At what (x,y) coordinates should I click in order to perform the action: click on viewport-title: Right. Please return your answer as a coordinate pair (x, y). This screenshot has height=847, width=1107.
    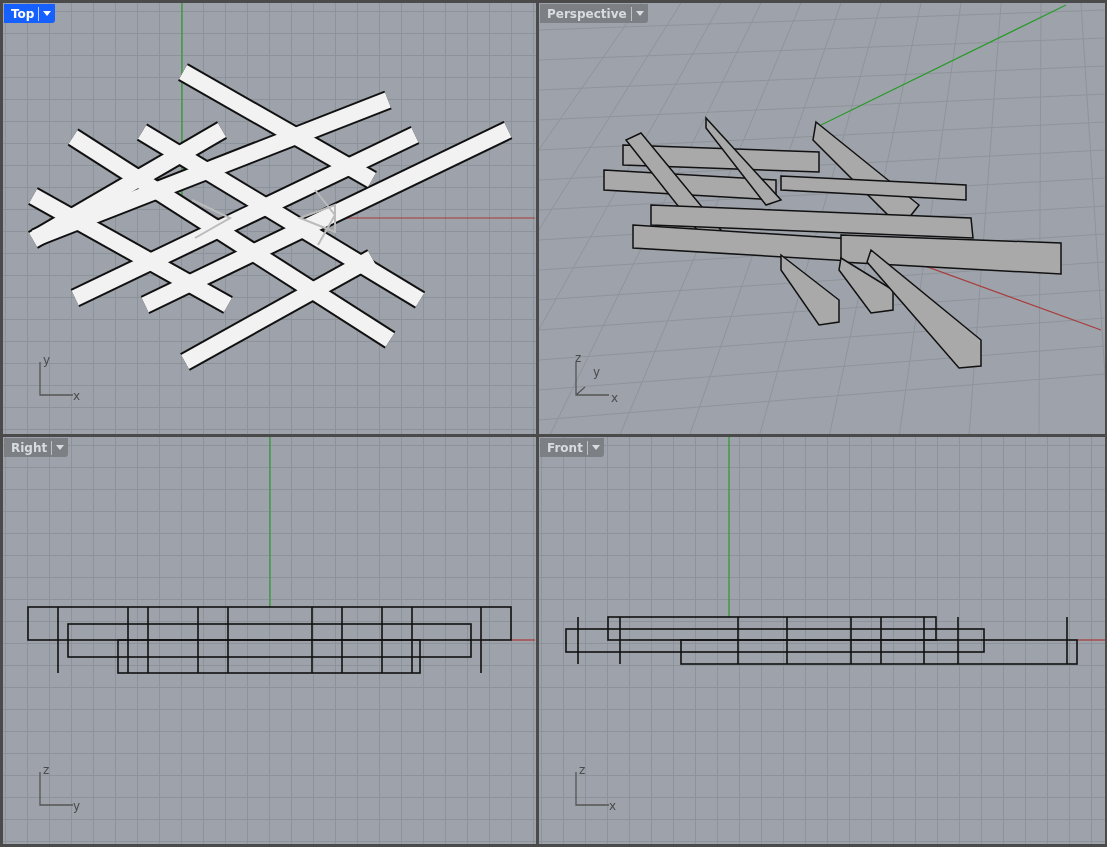
    Looking at the image, I should click on (29, 447).